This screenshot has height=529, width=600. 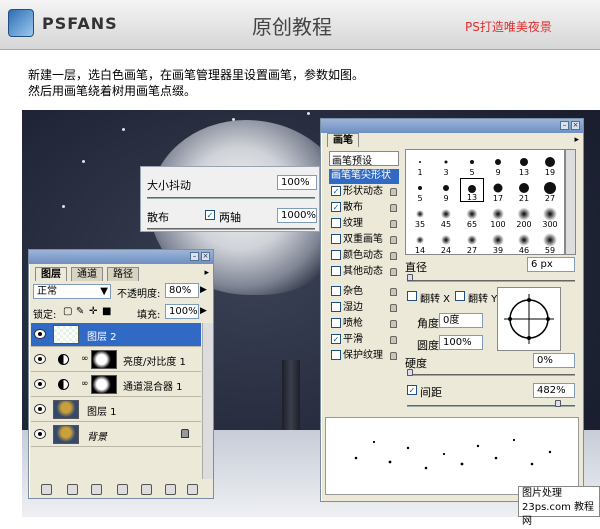 I want to click on roundness-field: 100%, so click(x=461, y=342).